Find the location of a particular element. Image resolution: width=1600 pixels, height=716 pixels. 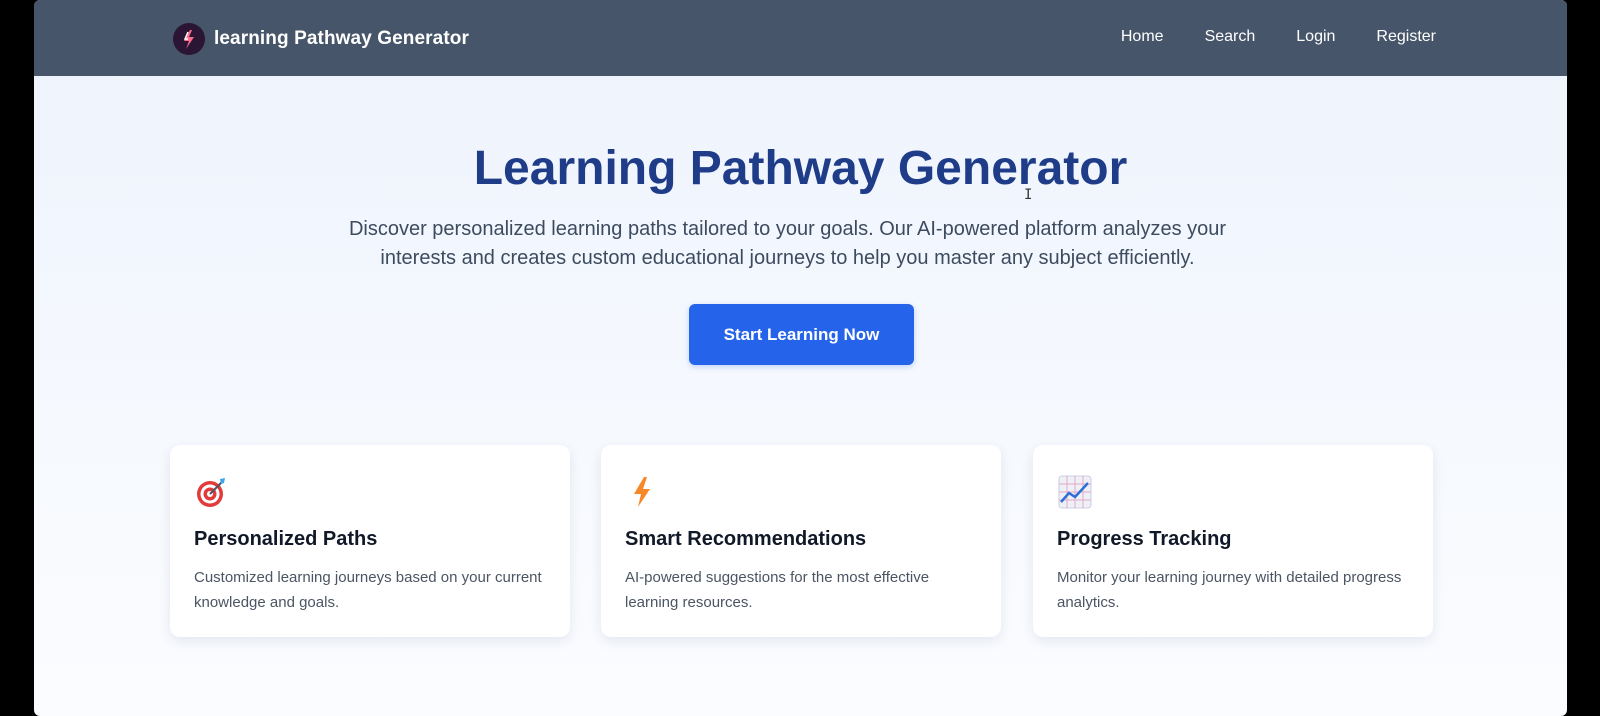

lightning-icon is located at coordinates (643, 492).